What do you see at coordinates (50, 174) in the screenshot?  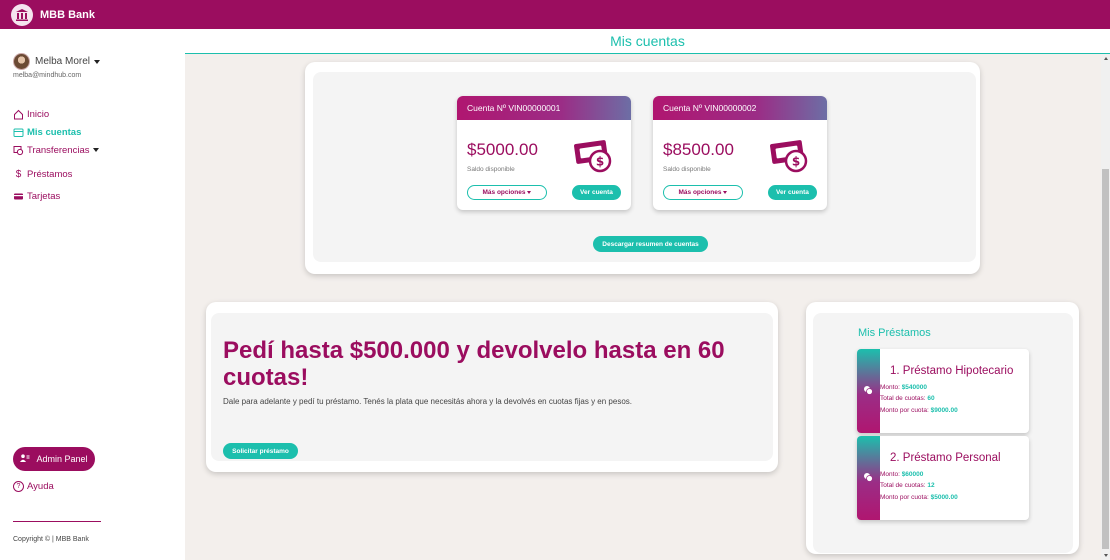 I see `sidebar-item-label: Préstamos` at bounding box center [50, 174].